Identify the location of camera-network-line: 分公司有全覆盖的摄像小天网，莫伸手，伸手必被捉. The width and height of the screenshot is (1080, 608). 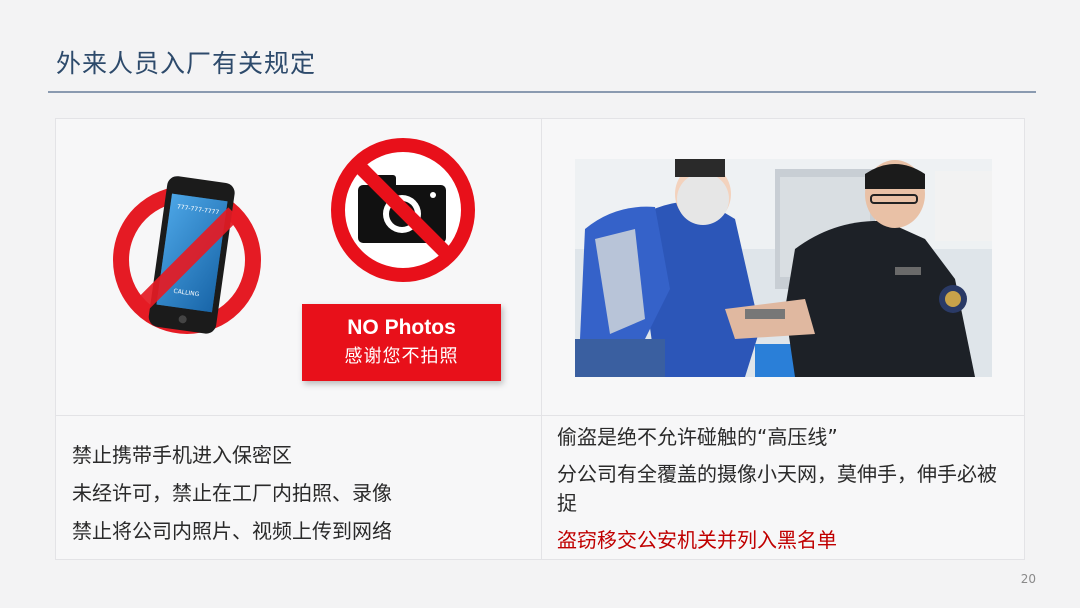
(777, 488).